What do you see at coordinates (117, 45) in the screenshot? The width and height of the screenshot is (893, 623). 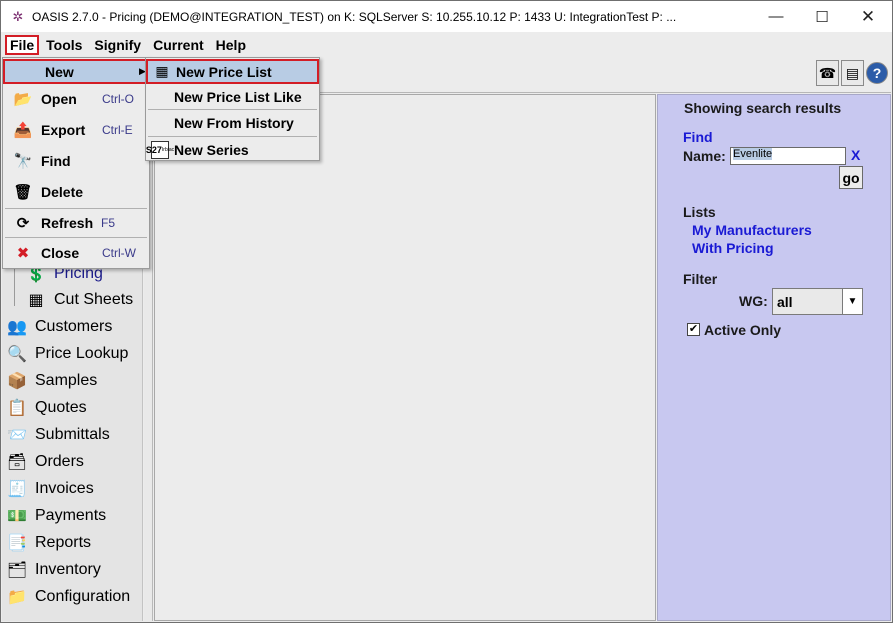 I see `menu-signify: Signify` at bounding box center [117, 45].